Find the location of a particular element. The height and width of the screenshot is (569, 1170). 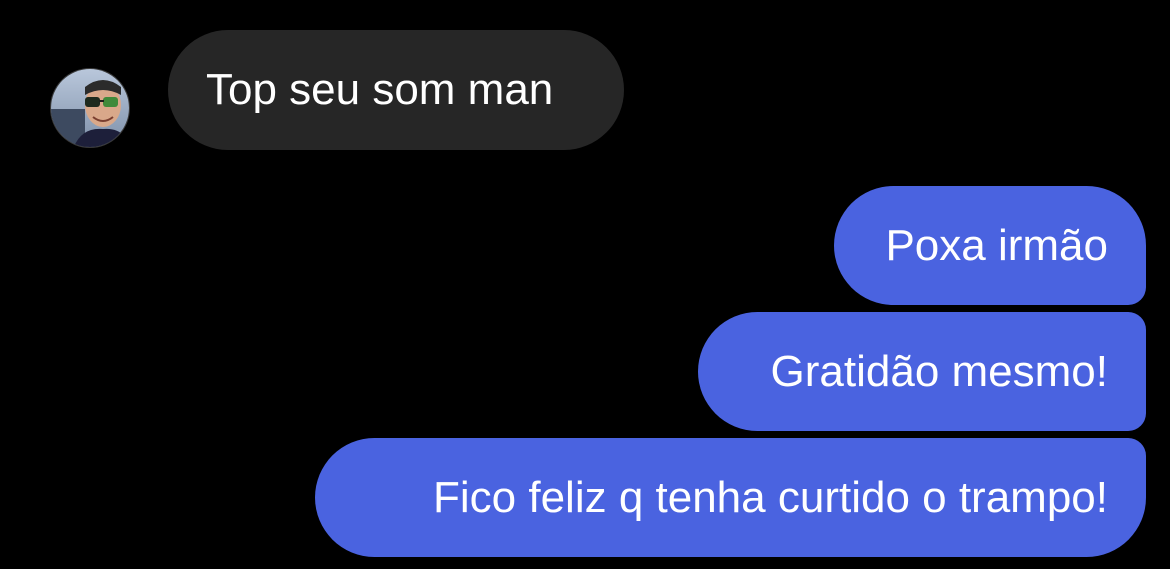

incoming-message-bubble: Top seu som man is located at coordinates (396, 90).